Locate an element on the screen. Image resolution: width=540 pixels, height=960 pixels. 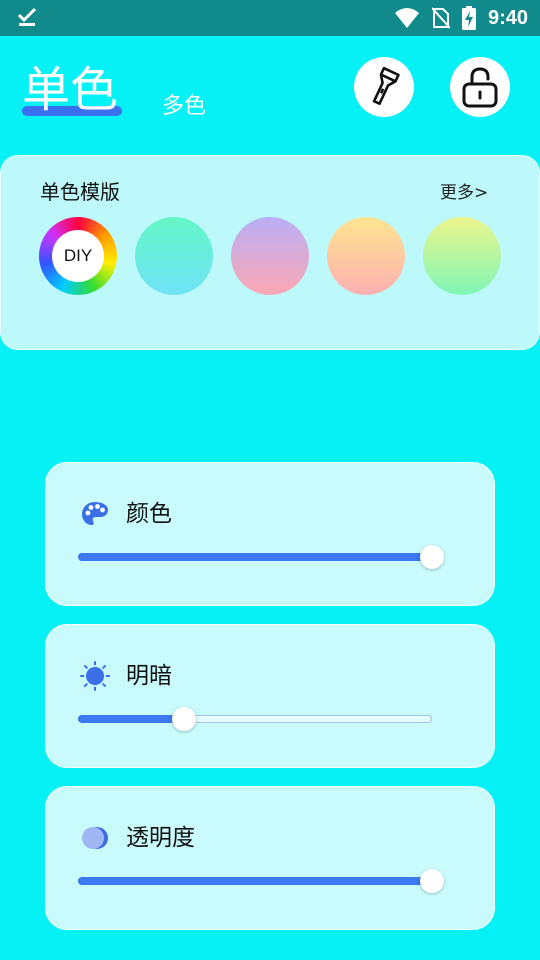
color-slider-card: 颜色 is located at coordinates (270, 534).